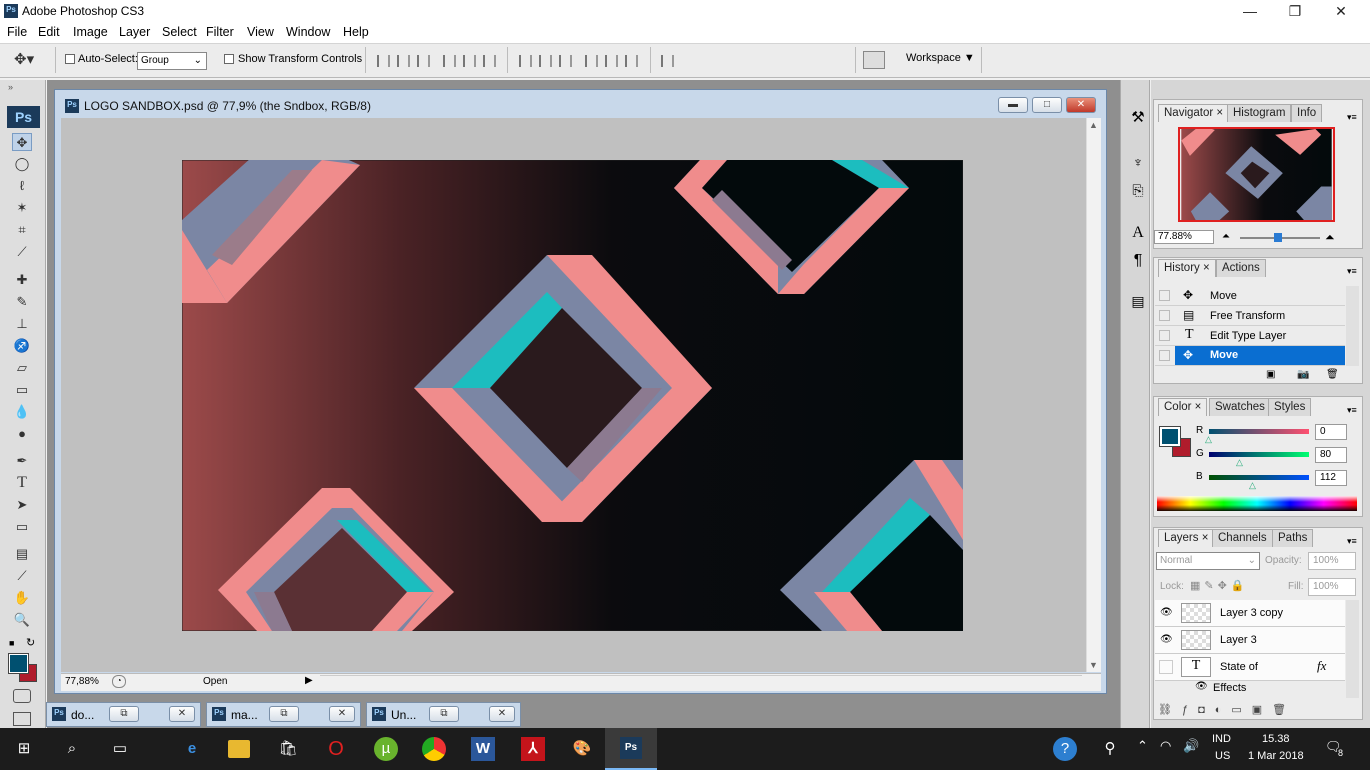  What do you see at coordinates (288, 749) in the screenshot?
I see `store-icon: 🛍` at bounding box center [288, 749].